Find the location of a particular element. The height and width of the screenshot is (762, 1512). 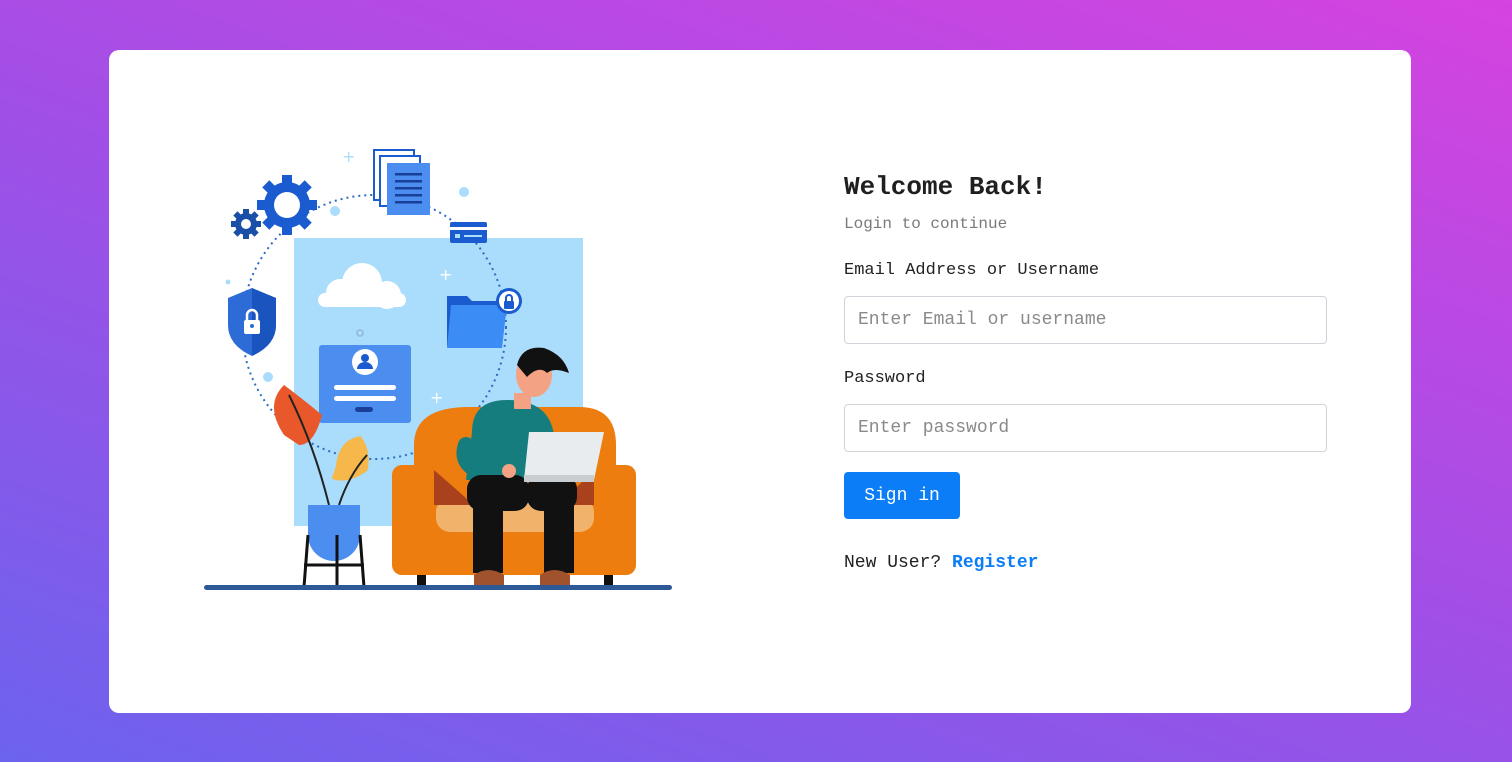

password-label: Password is located at coordinates (885, 378).